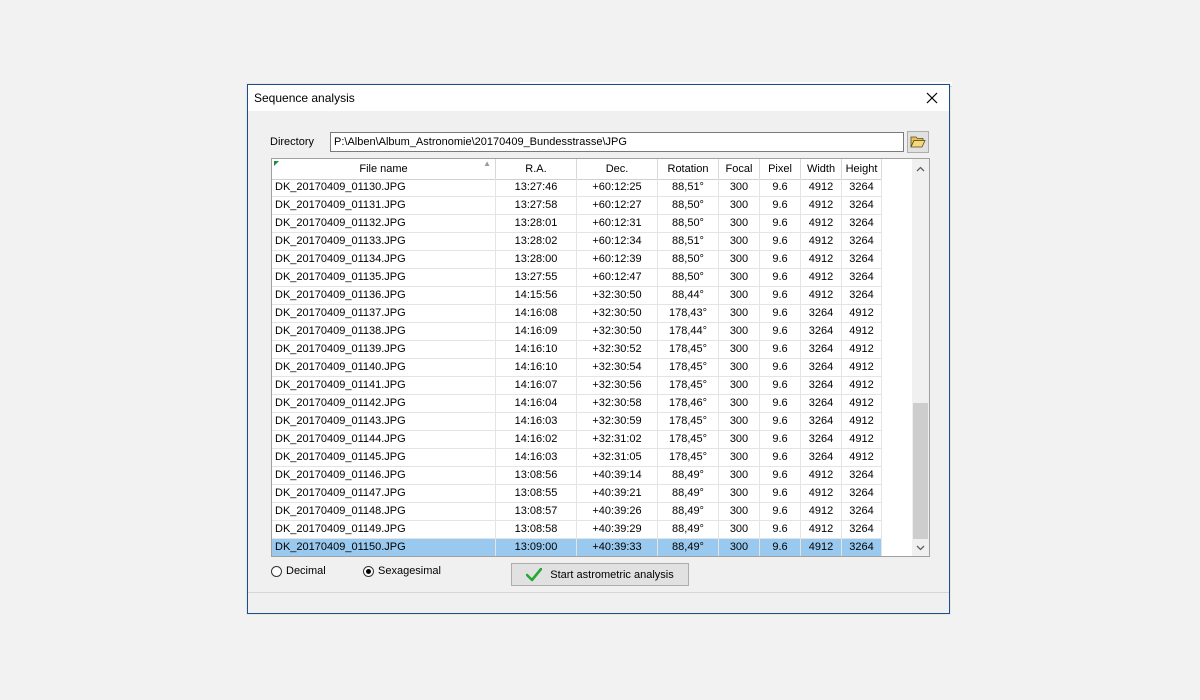 The width and height of the screenshot is (1200, 700). I want to click on decimal-radio, so click(276, 571).